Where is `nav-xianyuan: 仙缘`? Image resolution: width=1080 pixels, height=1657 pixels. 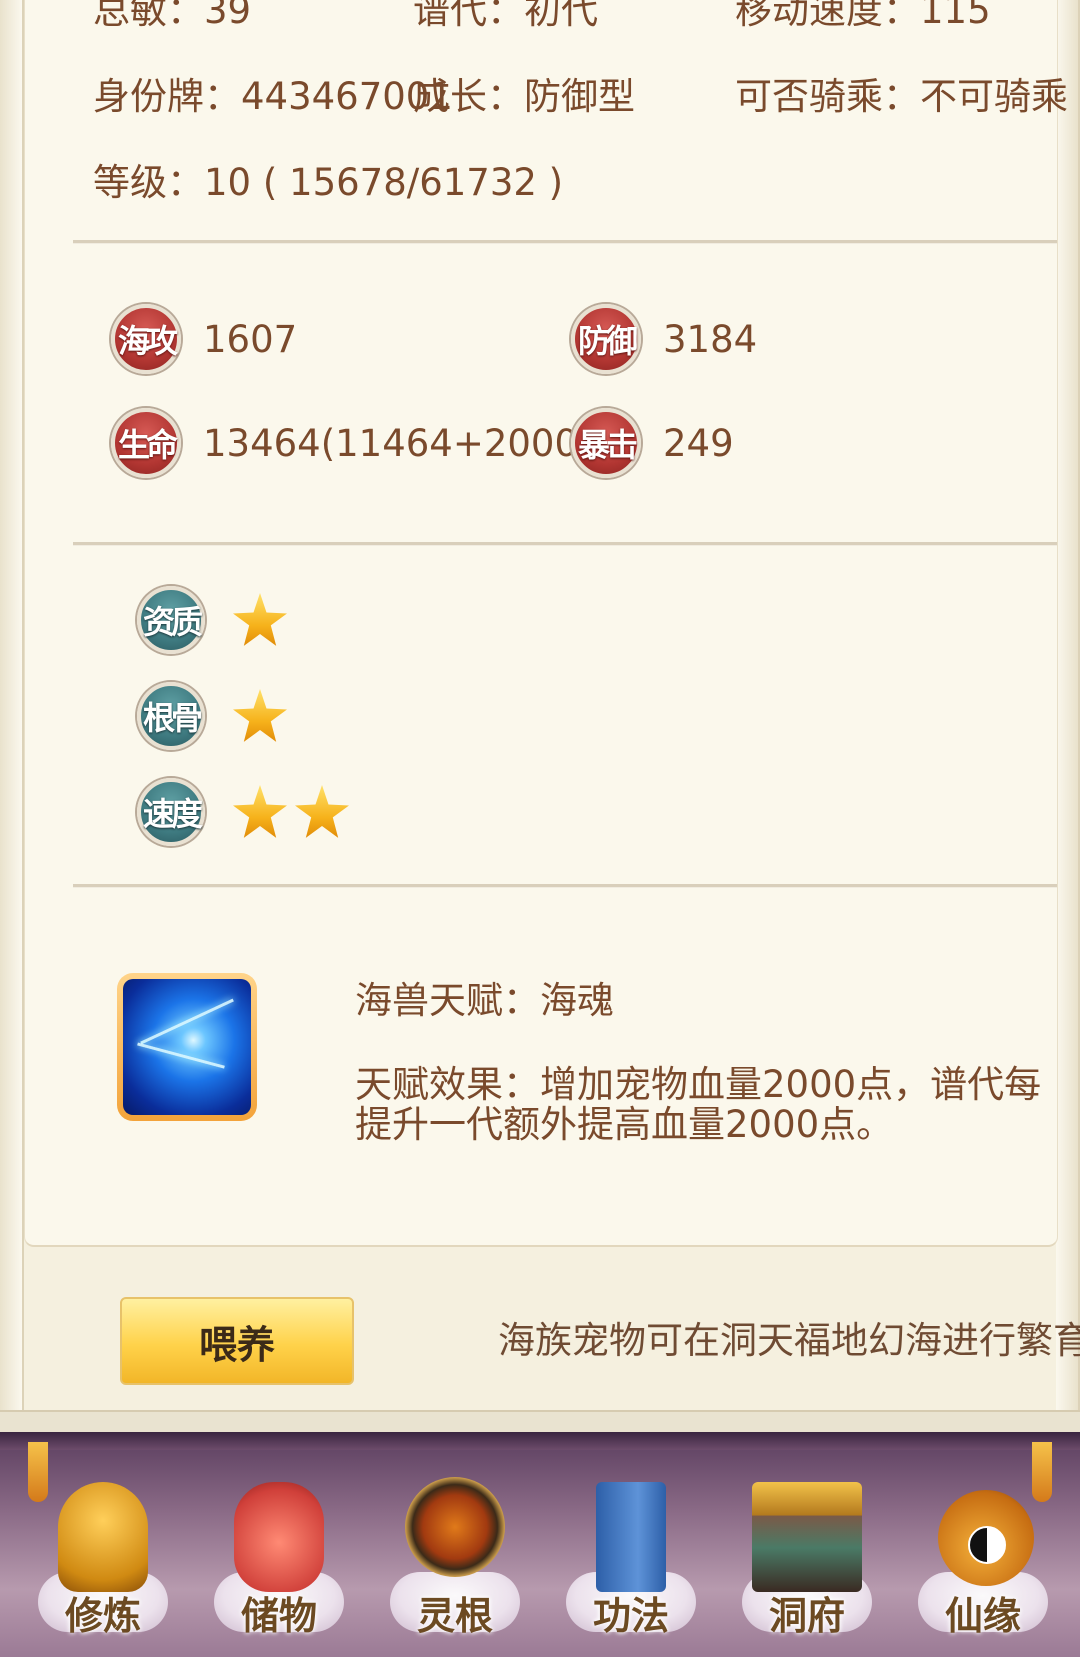 nav-xianyuan: 仙缘 is located at coordinates (983, 1557).